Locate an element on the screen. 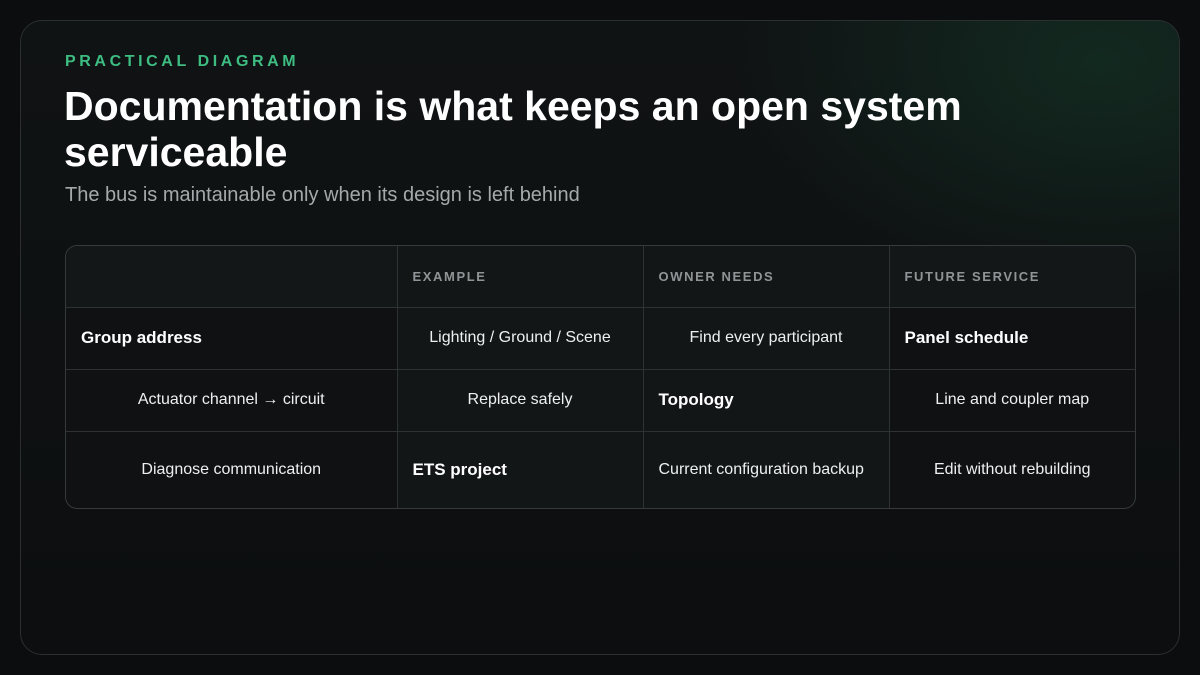 Image resolution: width=1200 pixels, height=675 pixels. eyebrow-label: PRACTICAL DIAGRAM is located at coordinates (182, 61).